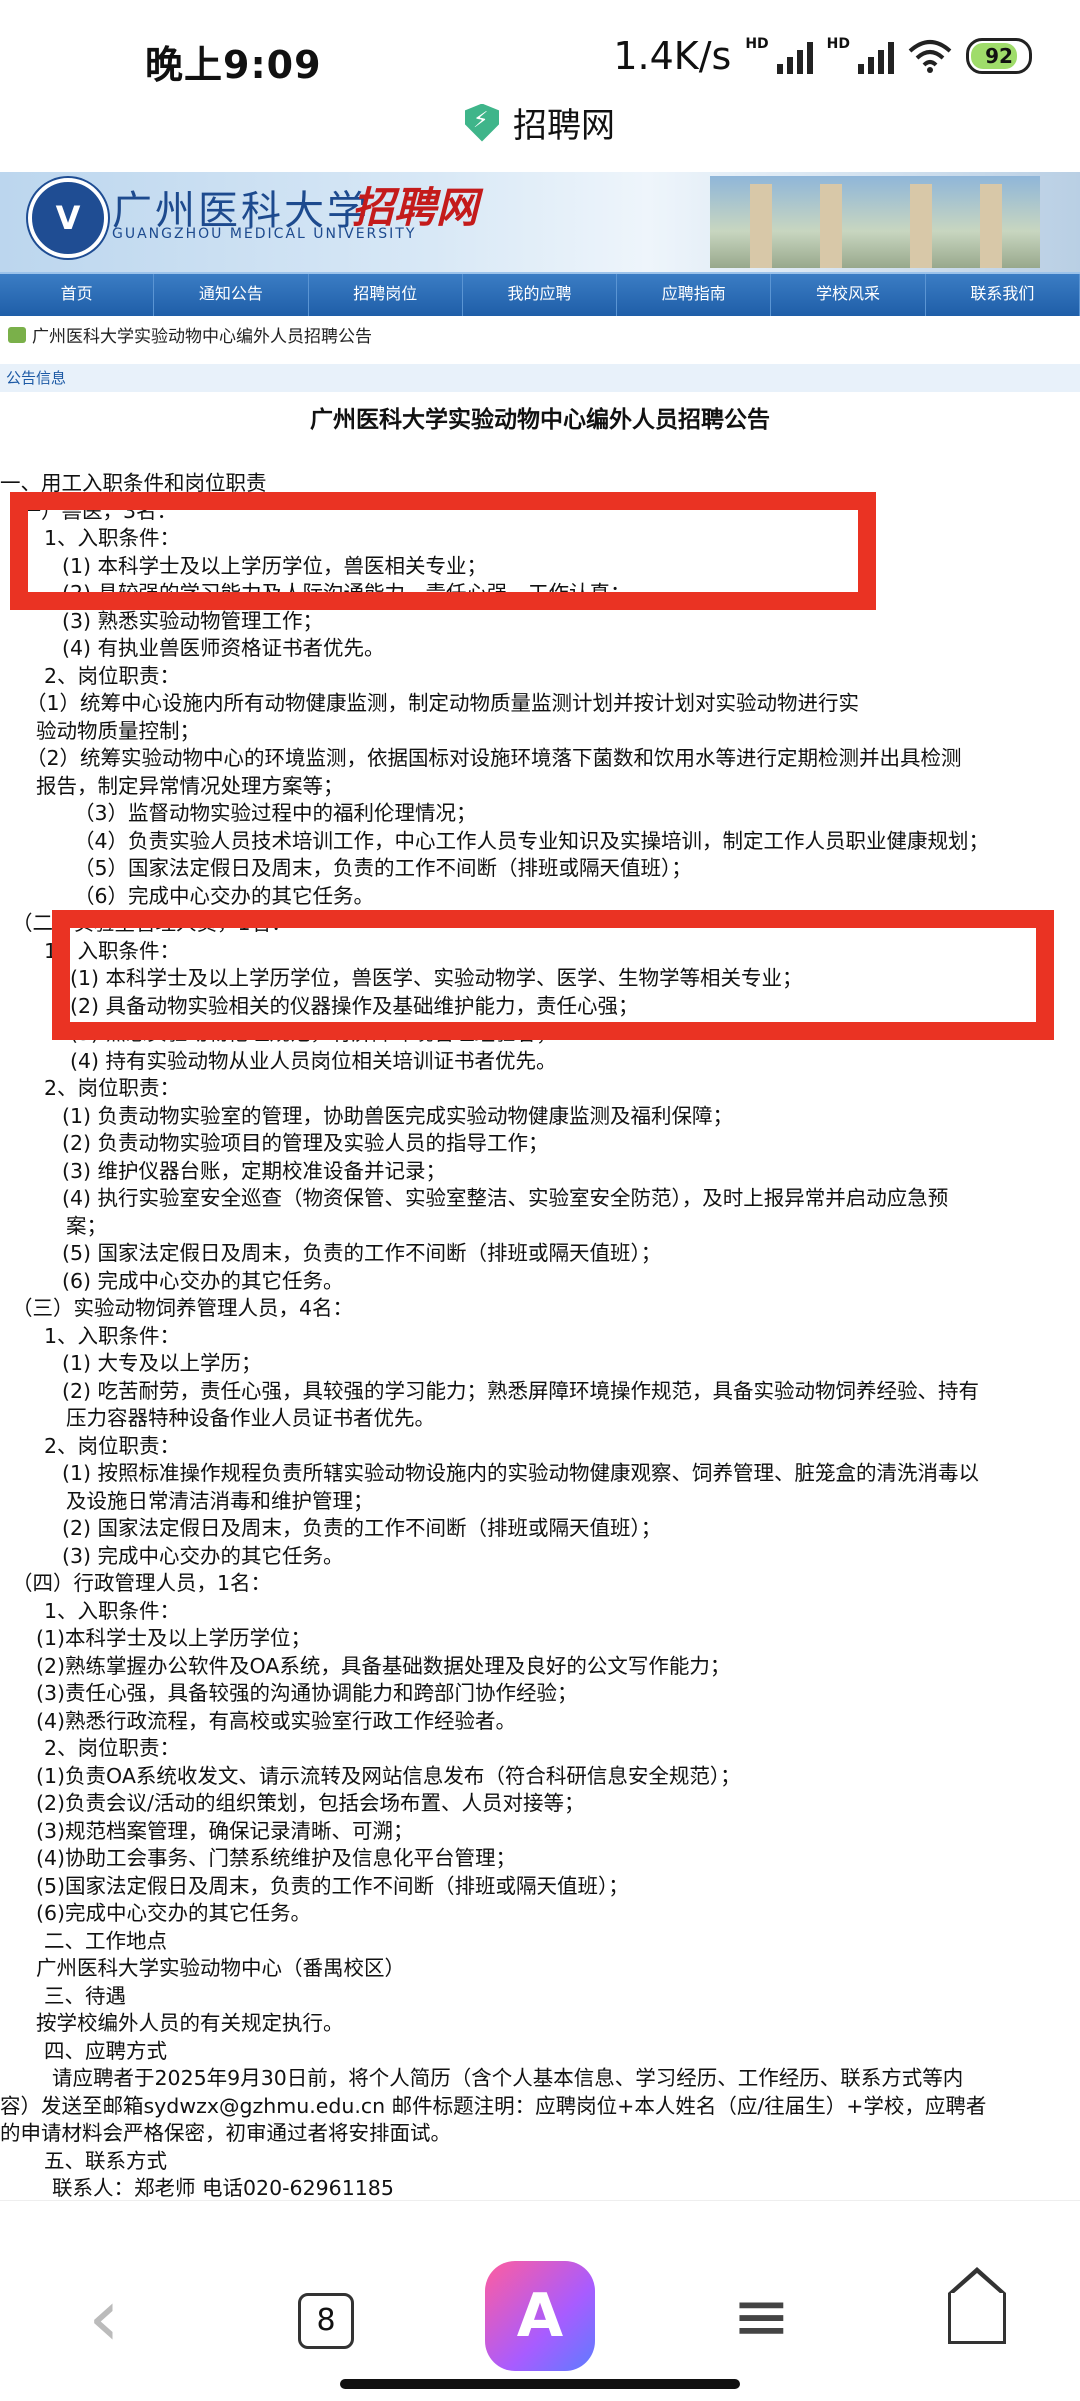 The height and width of the screenshot is (2401, 1080). What do you see at coordinates (276, 1858) in the screenshot?
I see `content-line: (4)协助工会事务、门禁系统维护及信息化平台管理；` at bounding box center [276, 1858].